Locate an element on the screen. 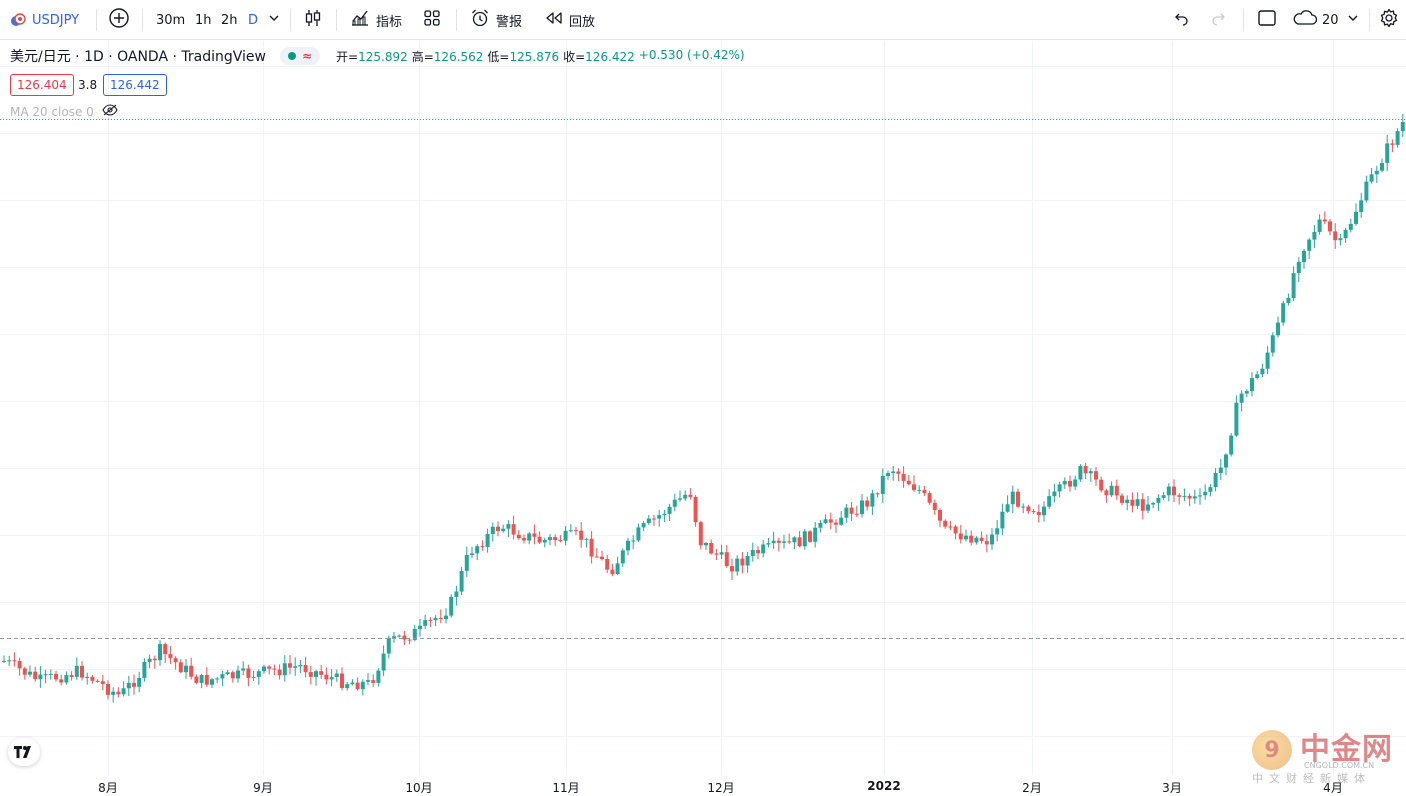 The width and height of the screenshot is (1406, 796). approx-icon: ≈ is located at coordinates (307, 56).